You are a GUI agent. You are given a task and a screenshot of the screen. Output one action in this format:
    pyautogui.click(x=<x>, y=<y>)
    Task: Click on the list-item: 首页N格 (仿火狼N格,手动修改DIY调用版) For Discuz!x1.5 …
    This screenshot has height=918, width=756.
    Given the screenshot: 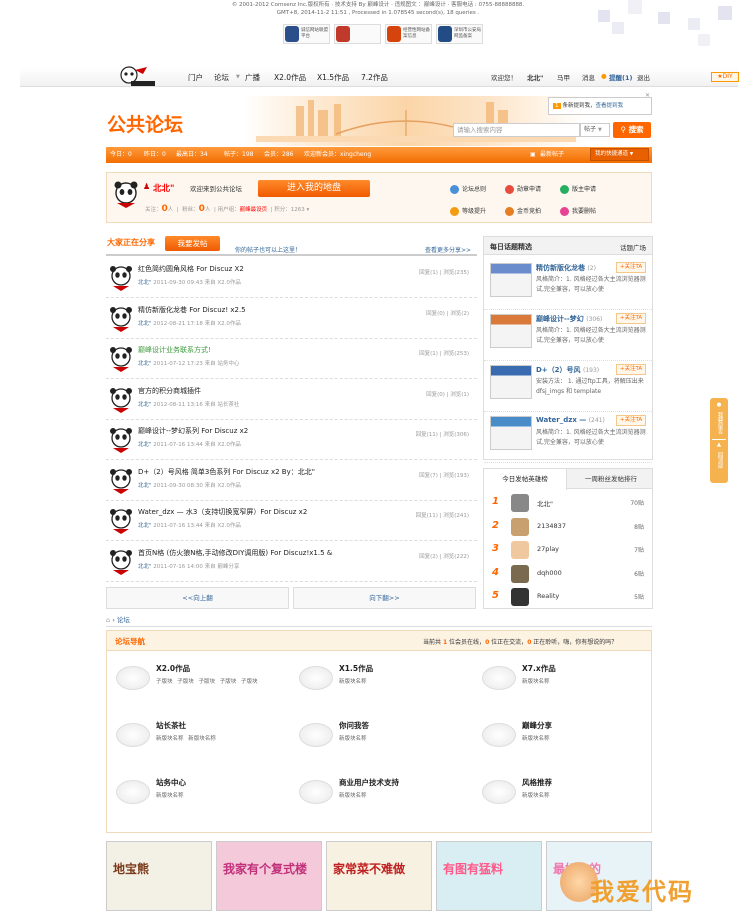 What is the action you would take?
    pyautogui.click(x=291, y=562)
    